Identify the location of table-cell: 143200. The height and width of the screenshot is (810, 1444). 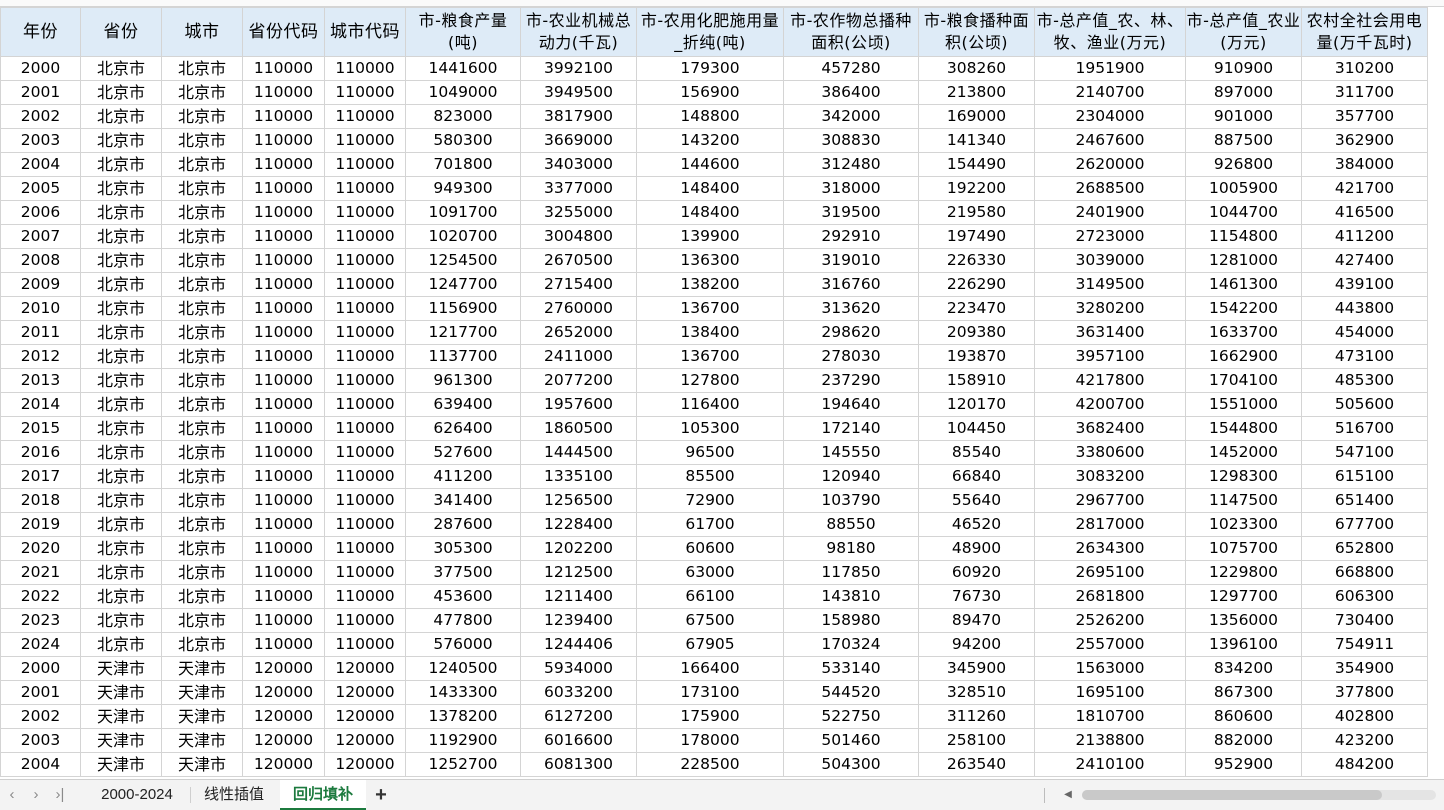
(710, 140).